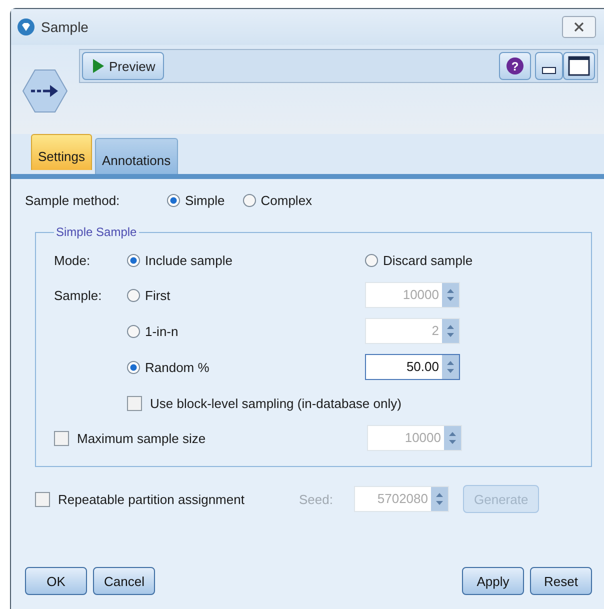 This screenshot has width=604, height=609. I want to click on field-label: Seed:, so click(316, 499).